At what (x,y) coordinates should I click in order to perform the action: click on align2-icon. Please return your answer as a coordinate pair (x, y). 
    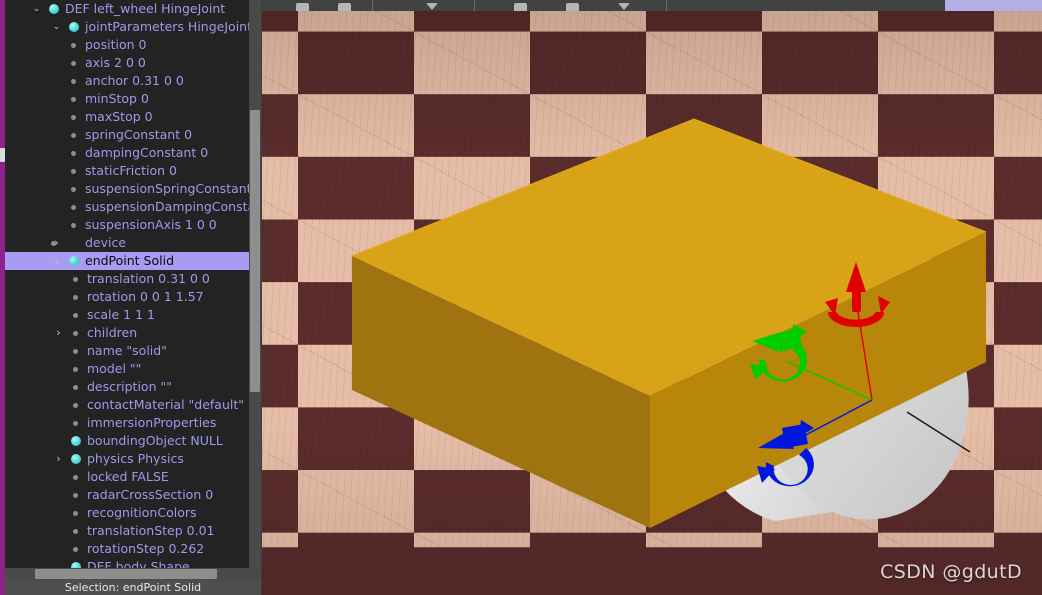
    Looking at the image, I should click on (572, 7).